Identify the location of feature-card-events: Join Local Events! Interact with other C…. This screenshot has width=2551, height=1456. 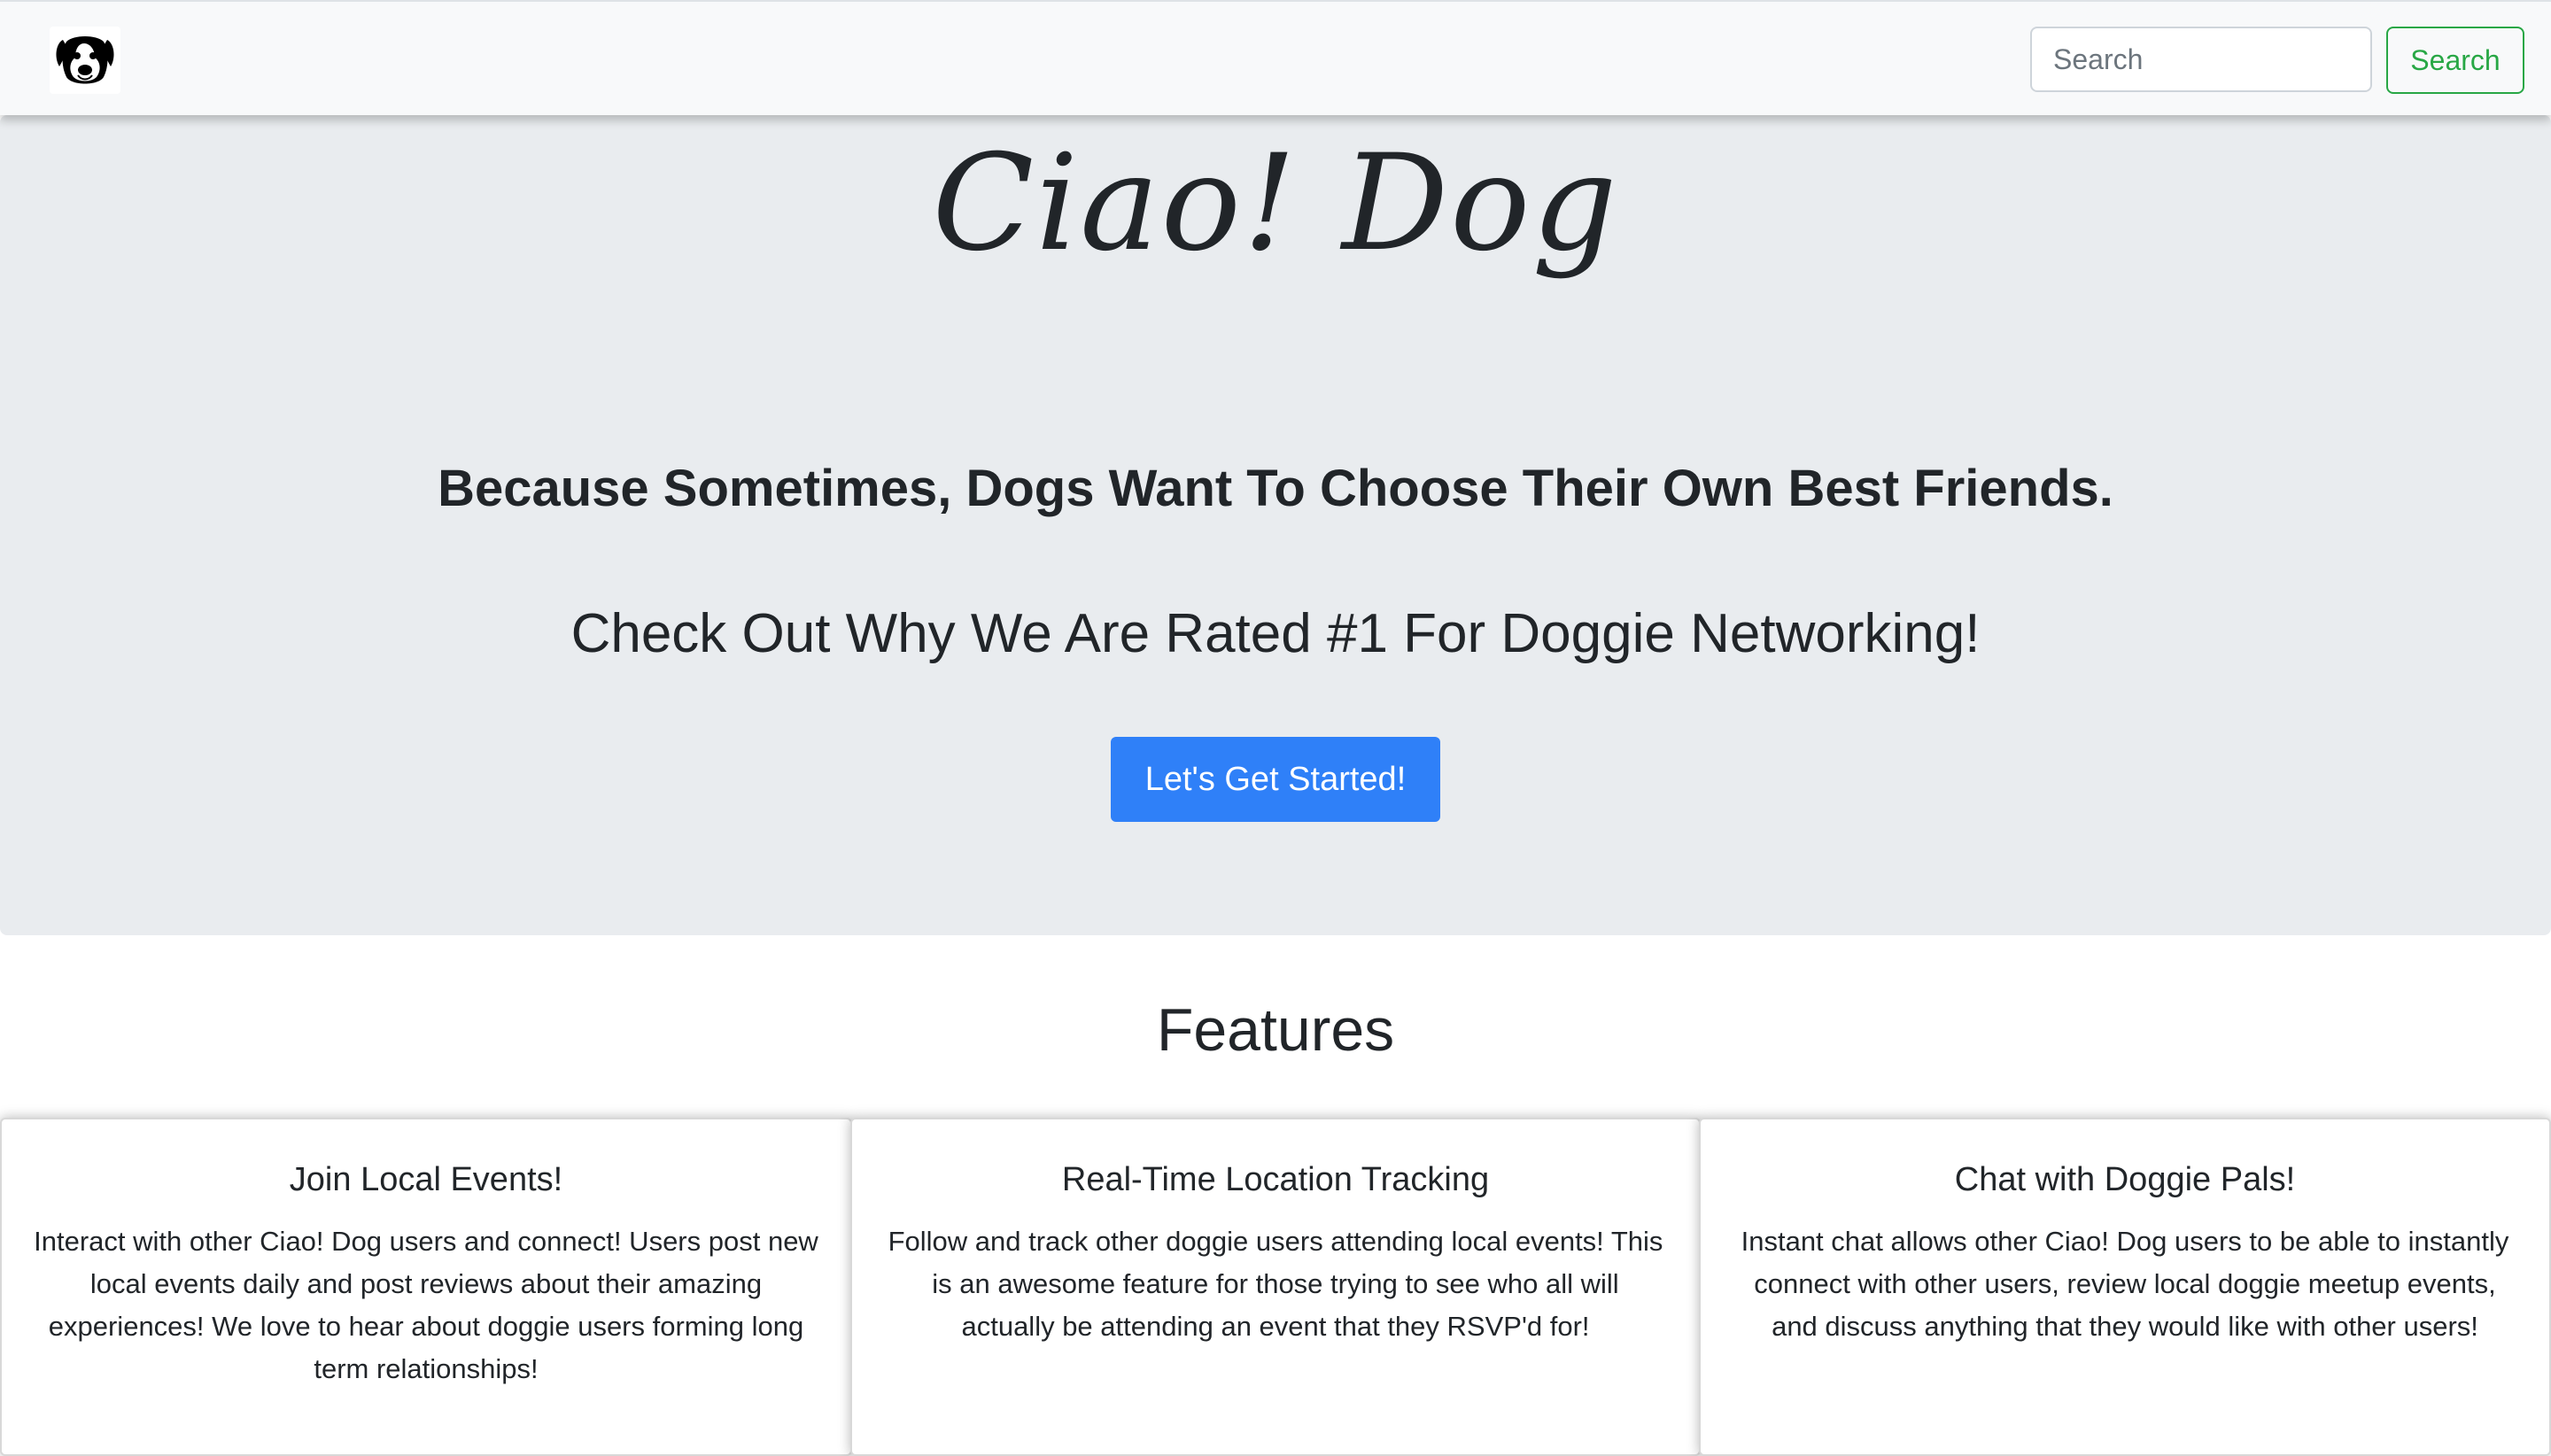
(426, 1287).